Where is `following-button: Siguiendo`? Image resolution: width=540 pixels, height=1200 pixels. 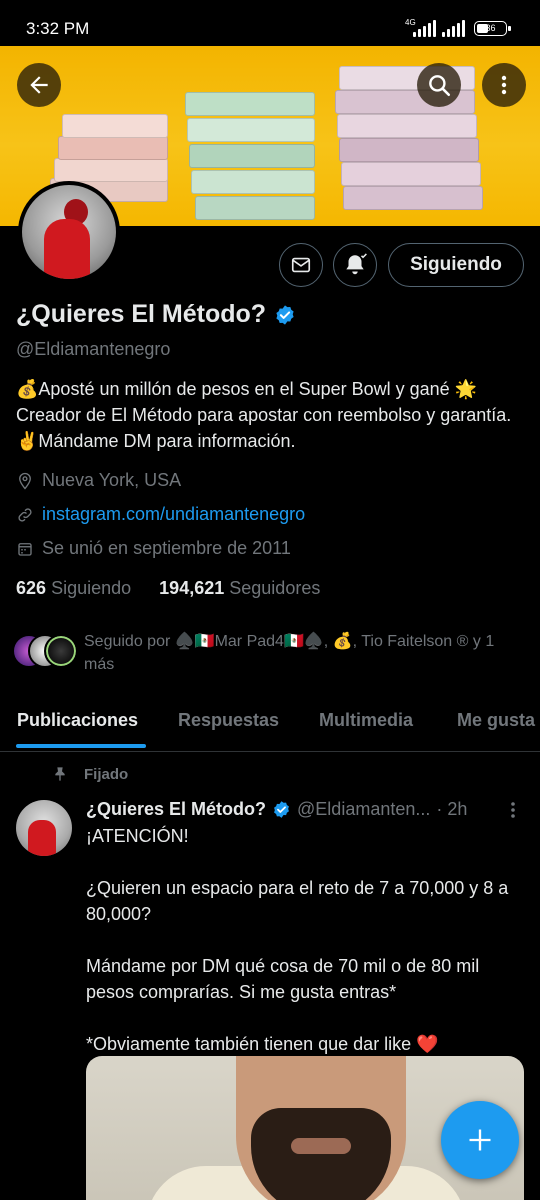
following-button: Siguiendo is located at coordinates (456, 265).